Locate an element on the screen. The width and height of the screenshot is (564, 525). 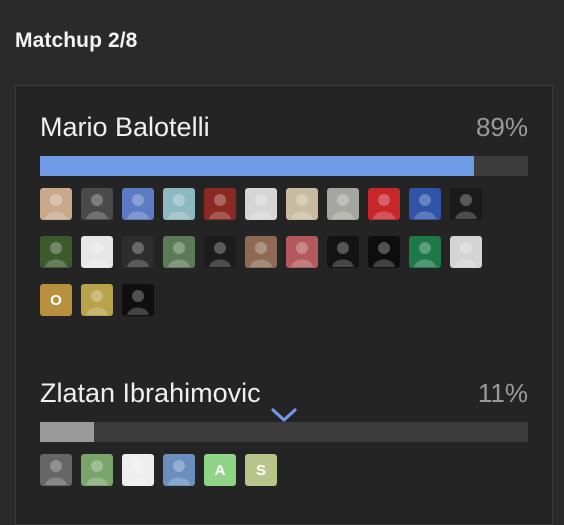
candidate-percent: 89% is located at coordinates (501, 127).